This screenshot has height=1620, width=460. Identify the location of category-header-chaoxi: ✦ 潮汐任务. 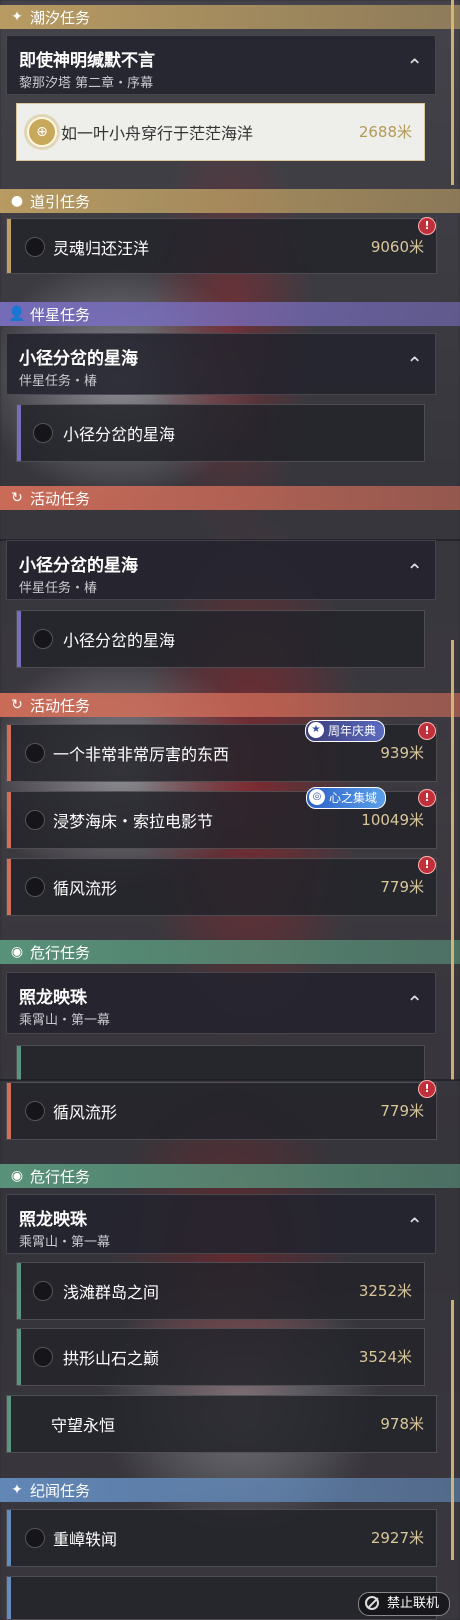
(230, 17).